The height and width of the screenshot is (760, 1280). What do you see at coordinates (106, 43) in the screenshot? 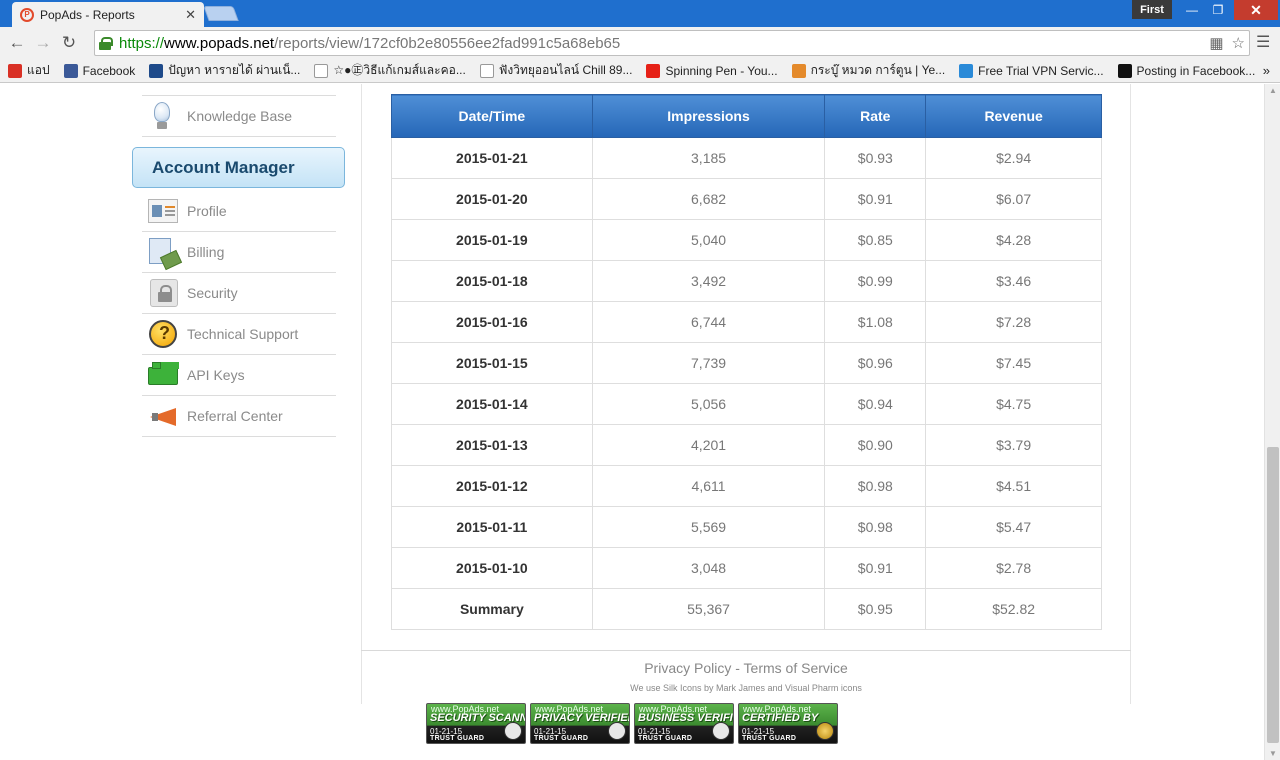
I see `secure-lock-icon` at bounding box center [106, 43].